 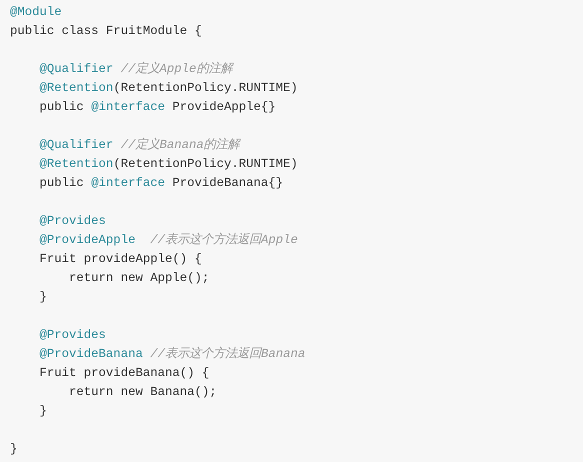 What do you see at coordinates (135, 69) in the screenshot?
I see `code-line: @Qualifier //定义Apple的注解` at bounding box center [135, 69].